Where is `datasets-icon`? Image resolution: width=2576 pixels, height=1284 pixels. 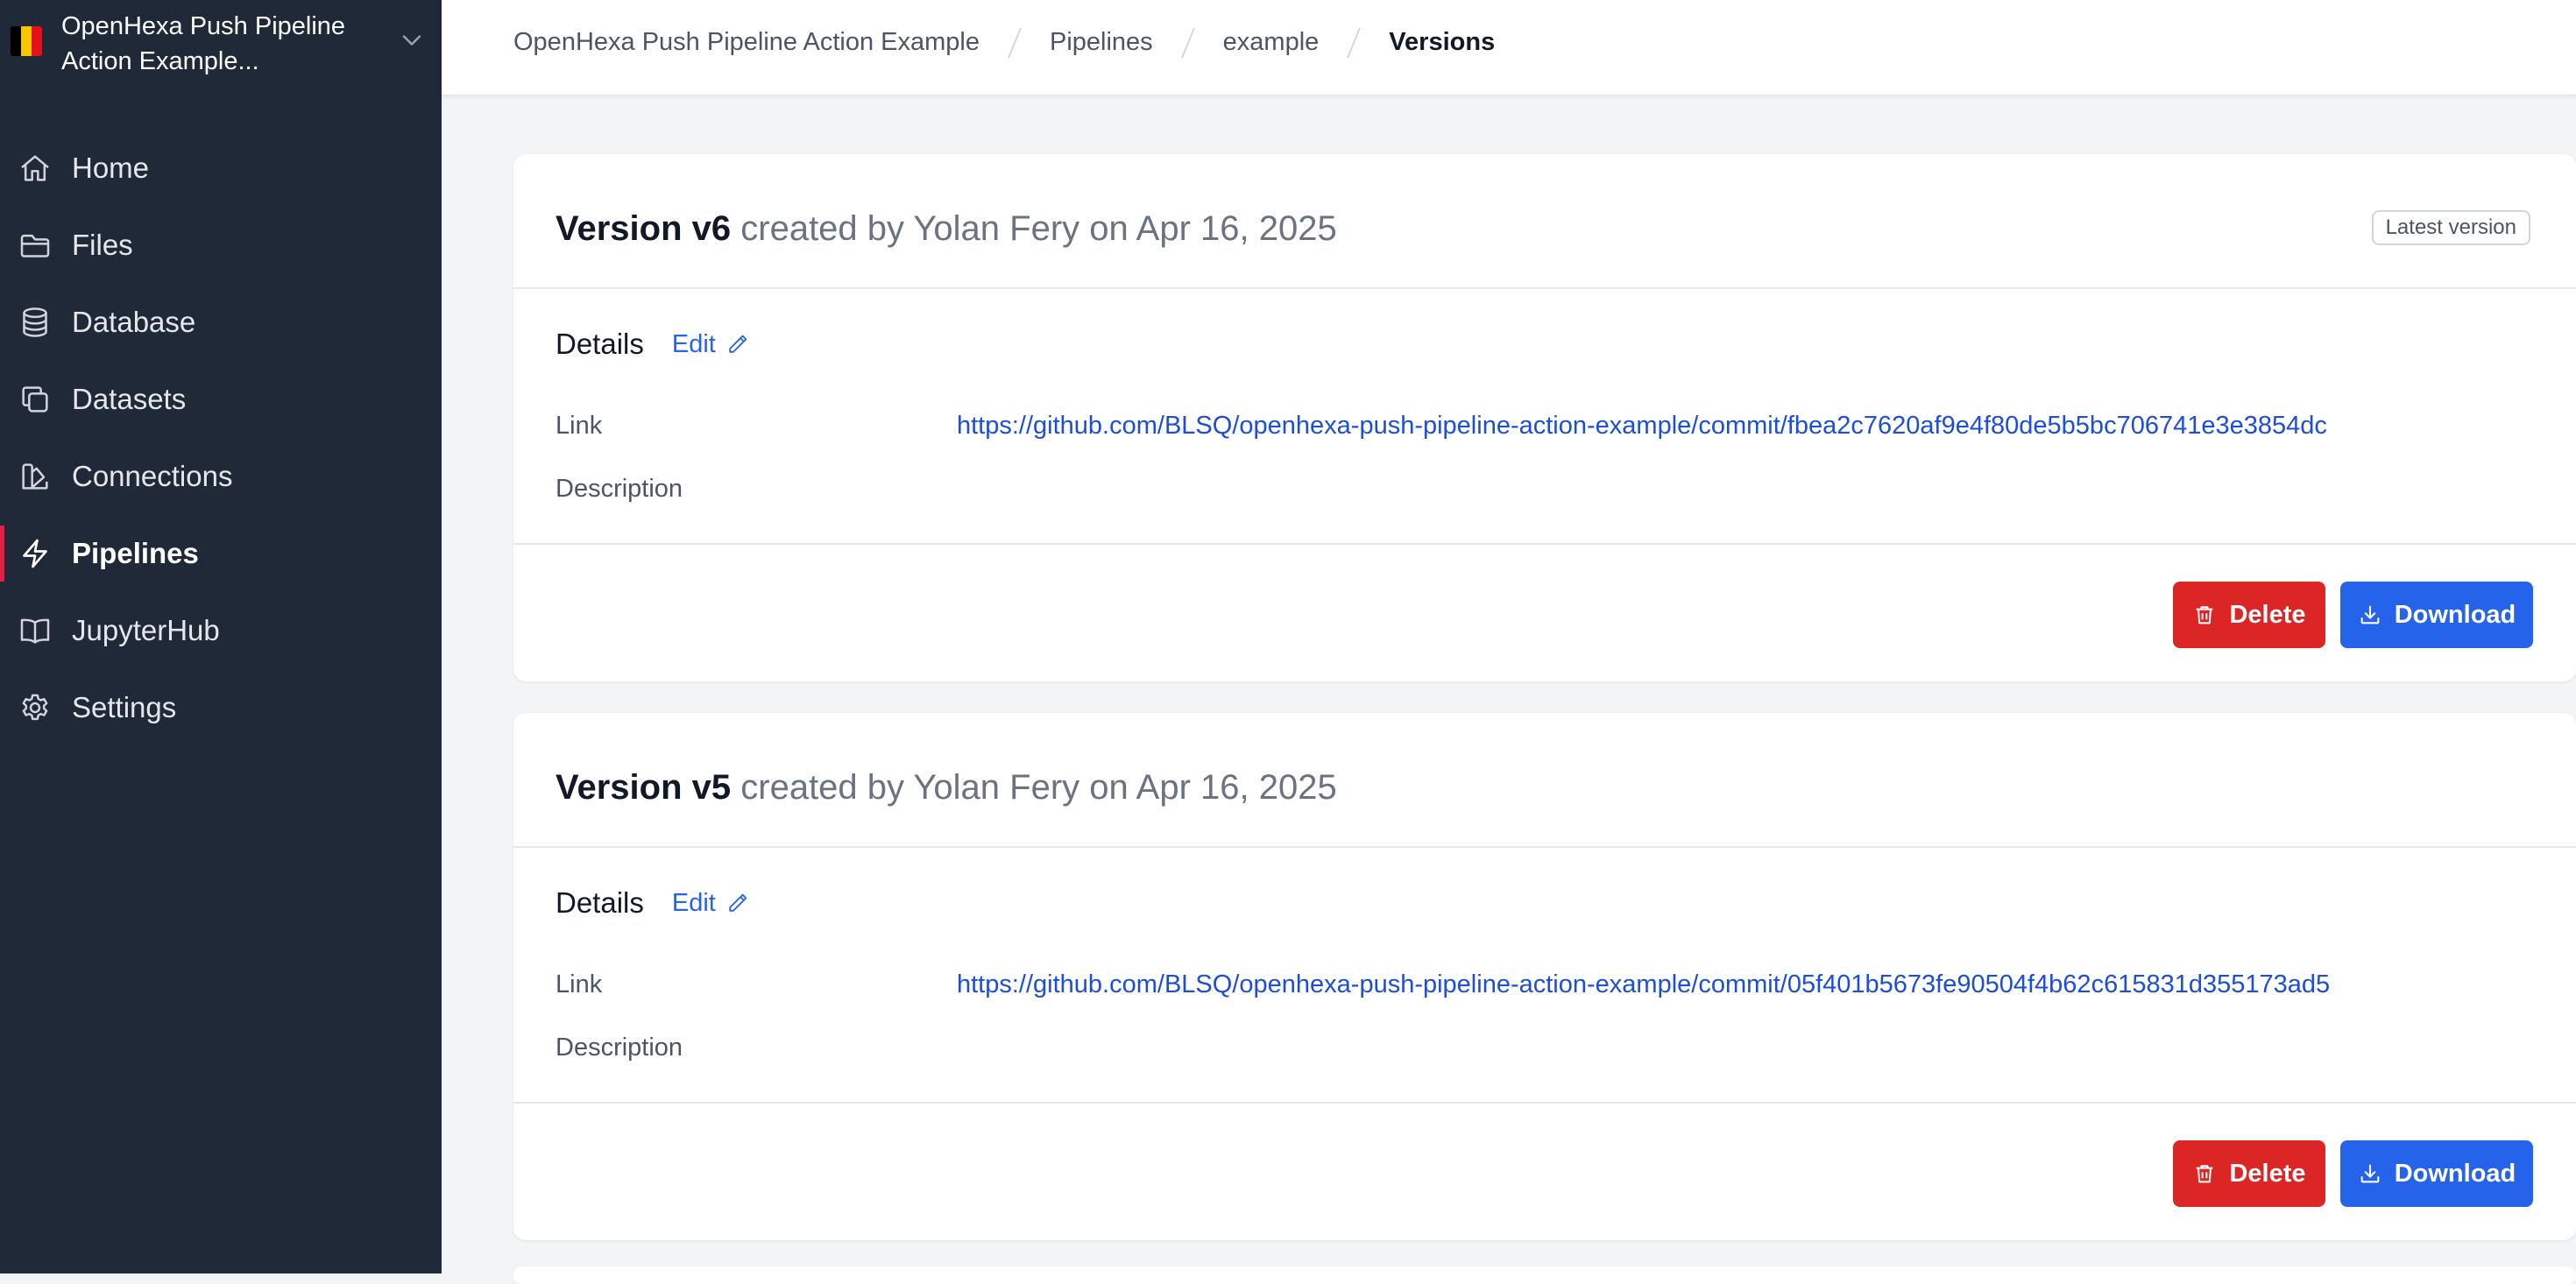 datasets-icon is located at coordinates (35, 399).